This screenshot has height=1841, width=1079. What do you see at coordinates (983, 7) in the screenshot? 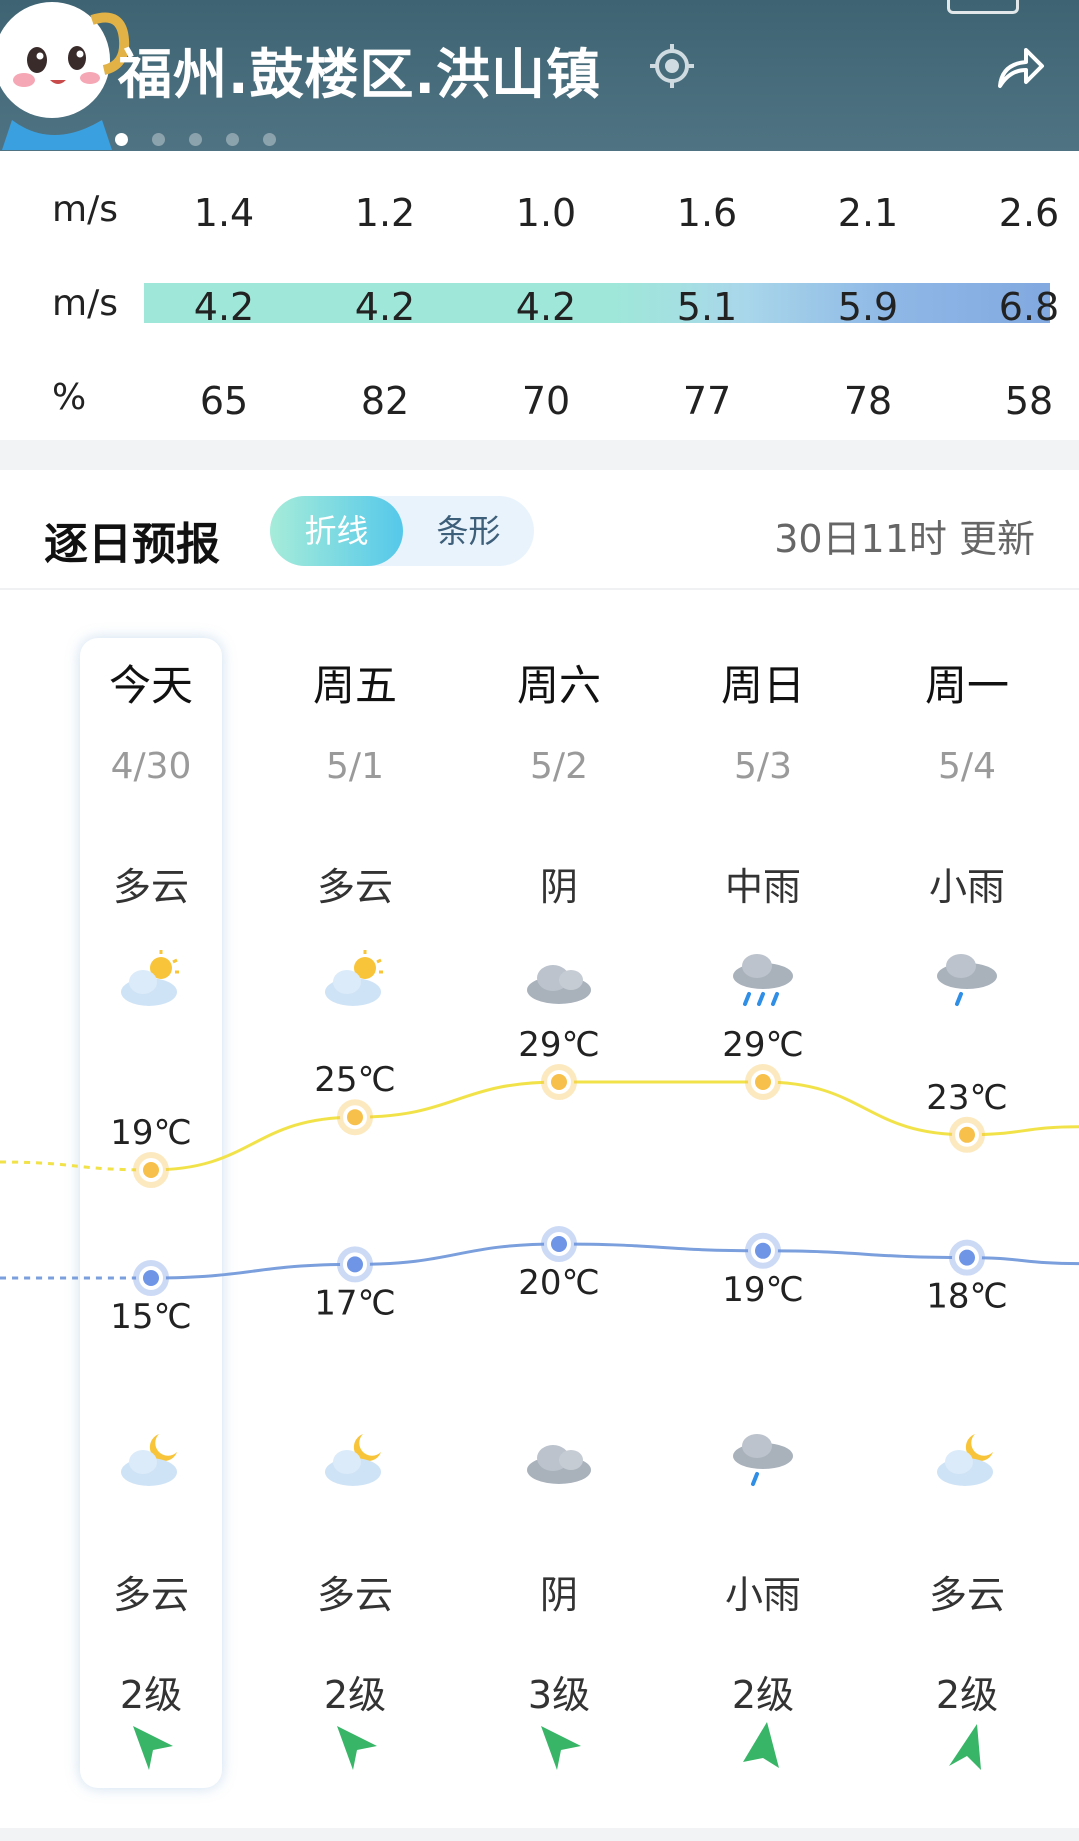
I see `battery-icon` at bounding box center [983, 7].